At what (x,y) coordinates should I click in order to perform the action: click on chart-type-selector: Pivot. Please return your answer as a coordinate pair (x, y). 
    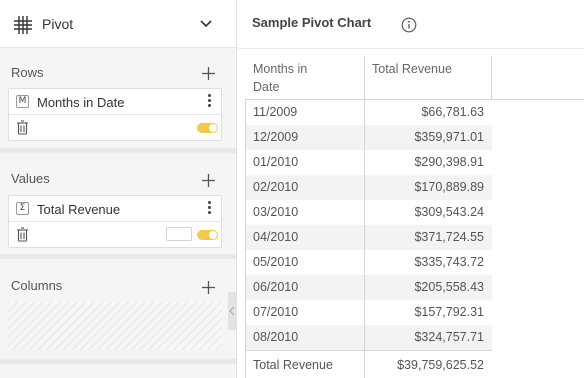
    Looking at the image, I should click on (118, 24).